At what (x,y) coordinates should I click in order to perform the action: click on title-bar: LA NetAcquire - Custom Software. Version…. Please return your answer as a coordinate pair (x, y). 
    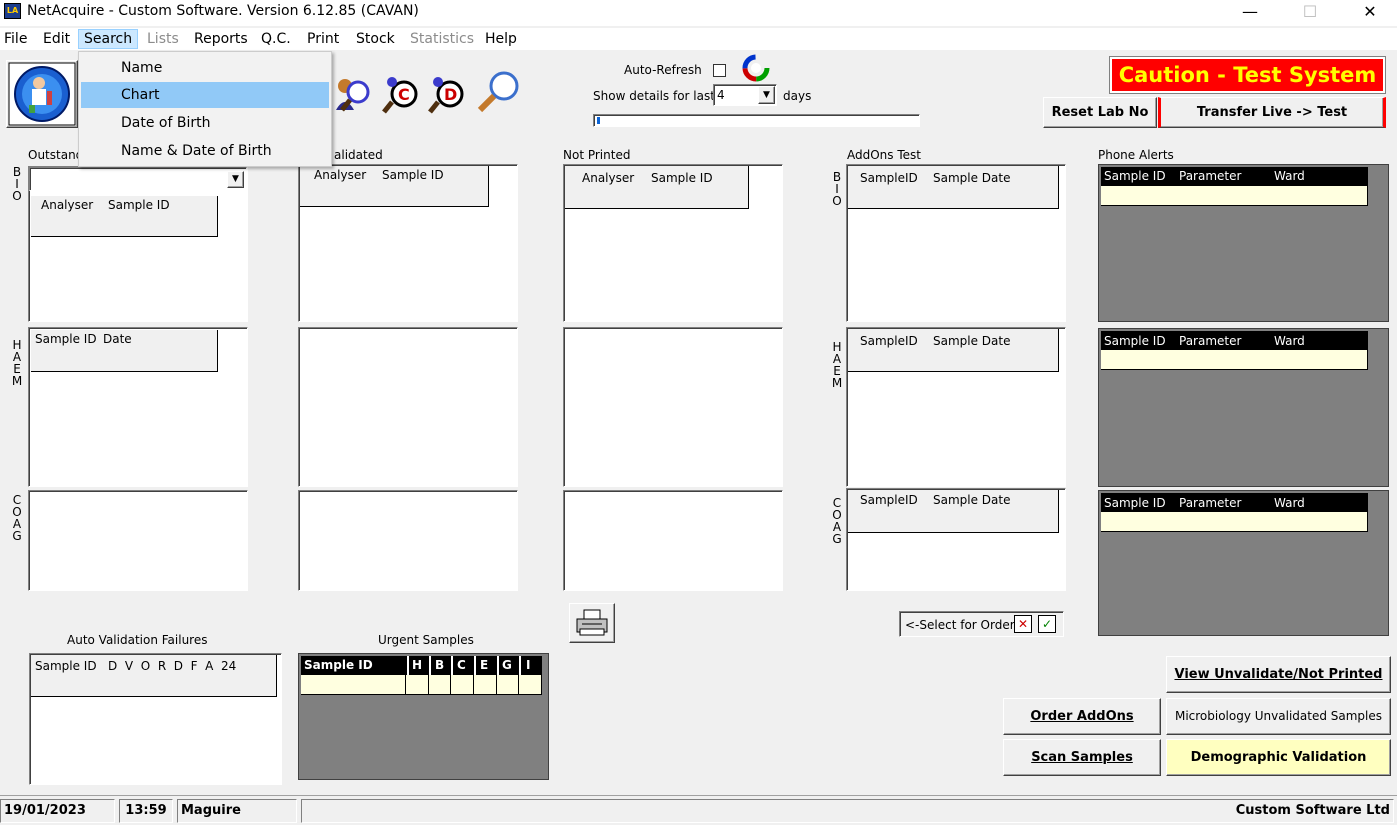
    Looking at the image, I should click on (698, 13).